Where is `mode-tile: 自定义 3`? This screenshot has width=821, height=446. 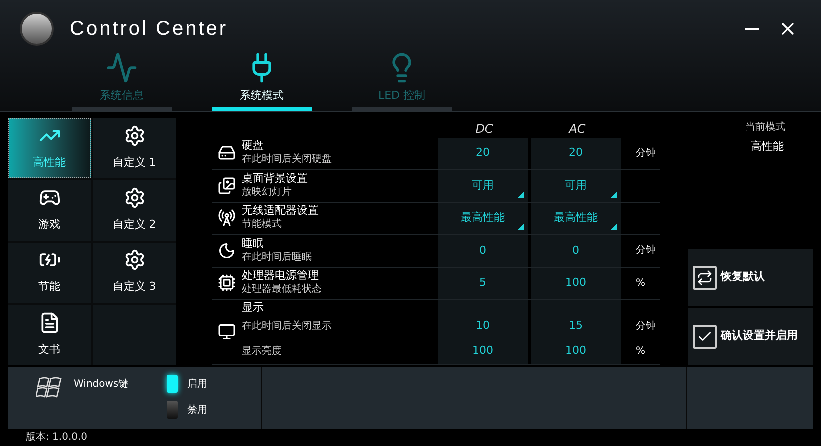
mode-tile: 自定义 3 is located at coordinates (134, 272).